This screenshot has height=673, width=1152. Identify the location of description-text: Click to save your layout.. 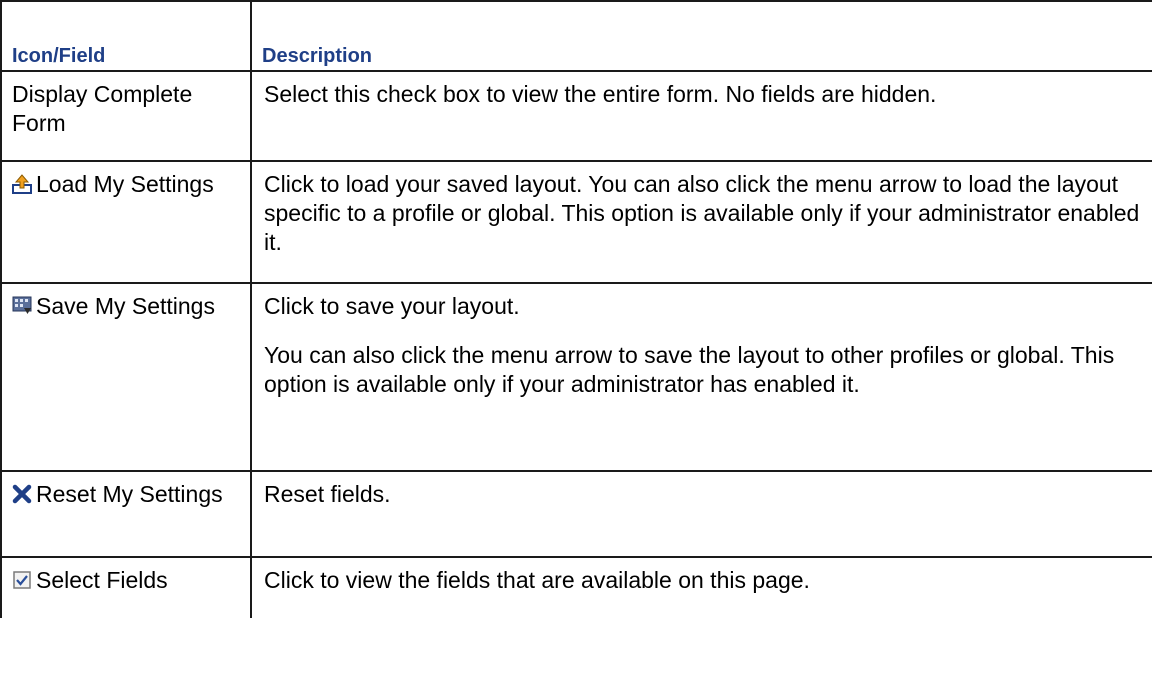
(392, 306).